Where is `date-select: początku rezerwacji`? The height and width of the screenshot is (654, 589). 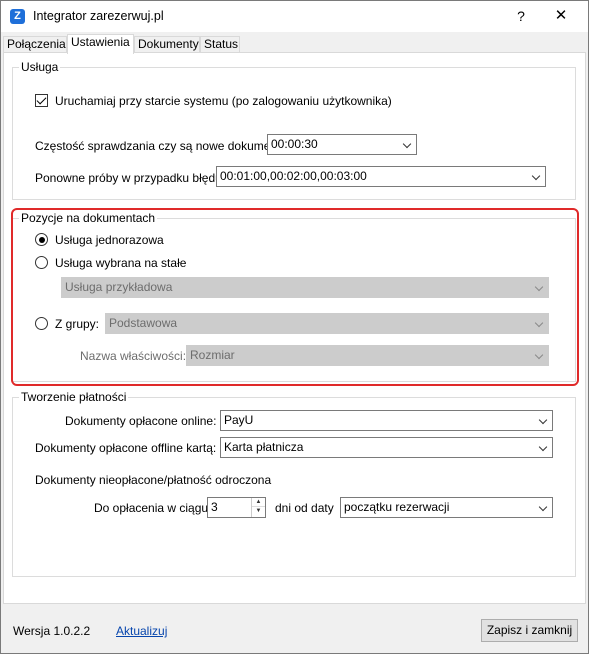 date-select: początku rezerwacji is located at coordinates (446, 507).